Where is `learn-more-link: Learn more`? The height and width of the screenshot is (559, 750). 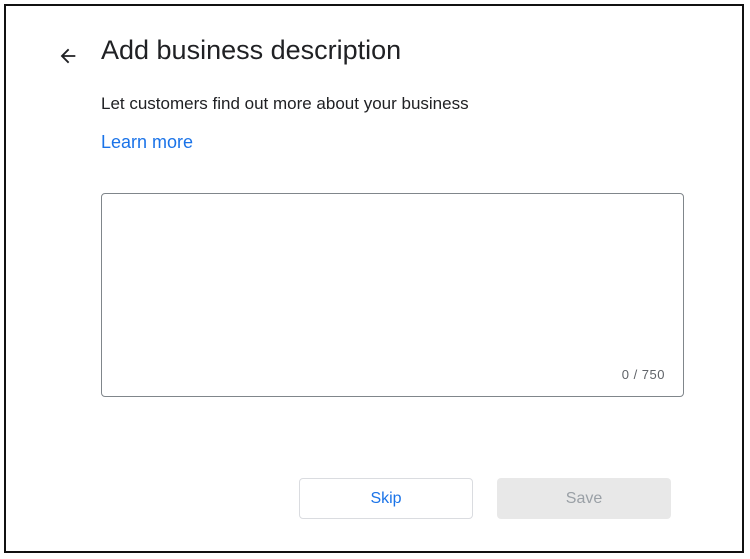 learn-more-link: Learn more is located at coordinates (147, 142).